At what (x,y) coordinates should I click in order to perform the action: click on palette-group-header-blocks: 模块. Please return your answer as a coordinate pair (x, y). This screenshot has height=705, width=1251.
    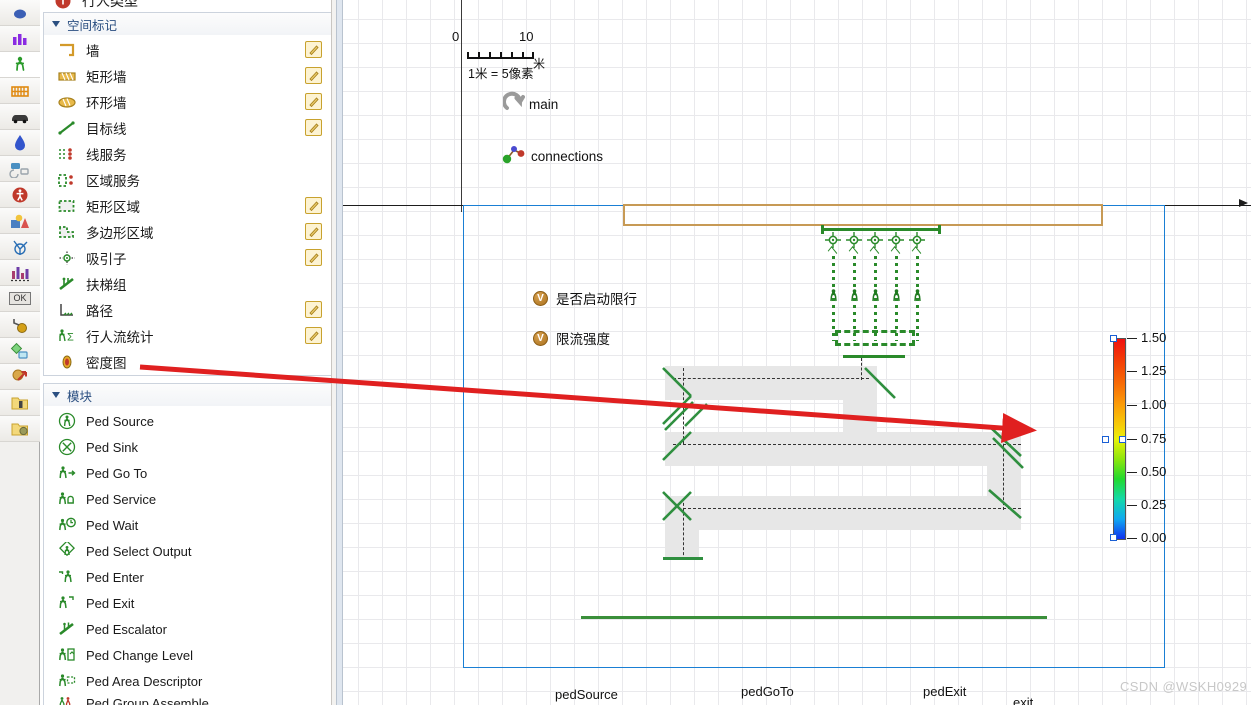
    Looking at the image, I should click on (188, 394).